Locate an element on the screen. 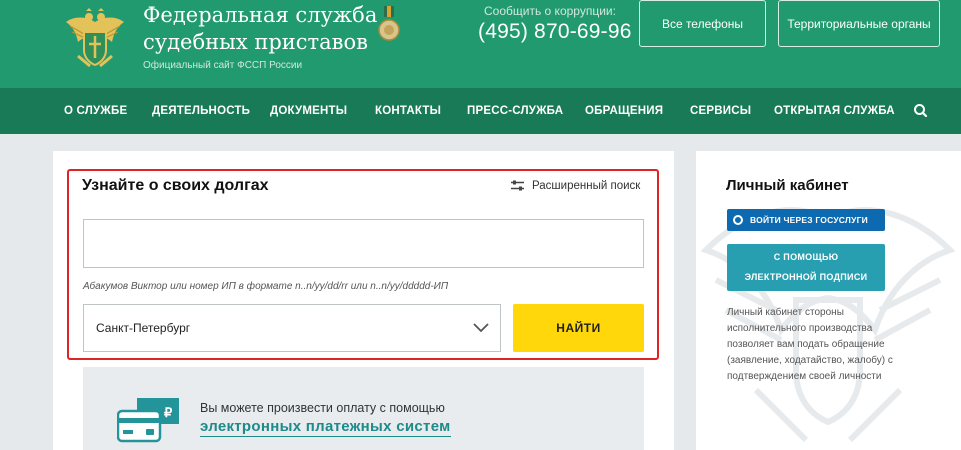 The image size is (961, 450). nav-item-about: О СЛУЖБЕ is located at coordinates (95, 111).